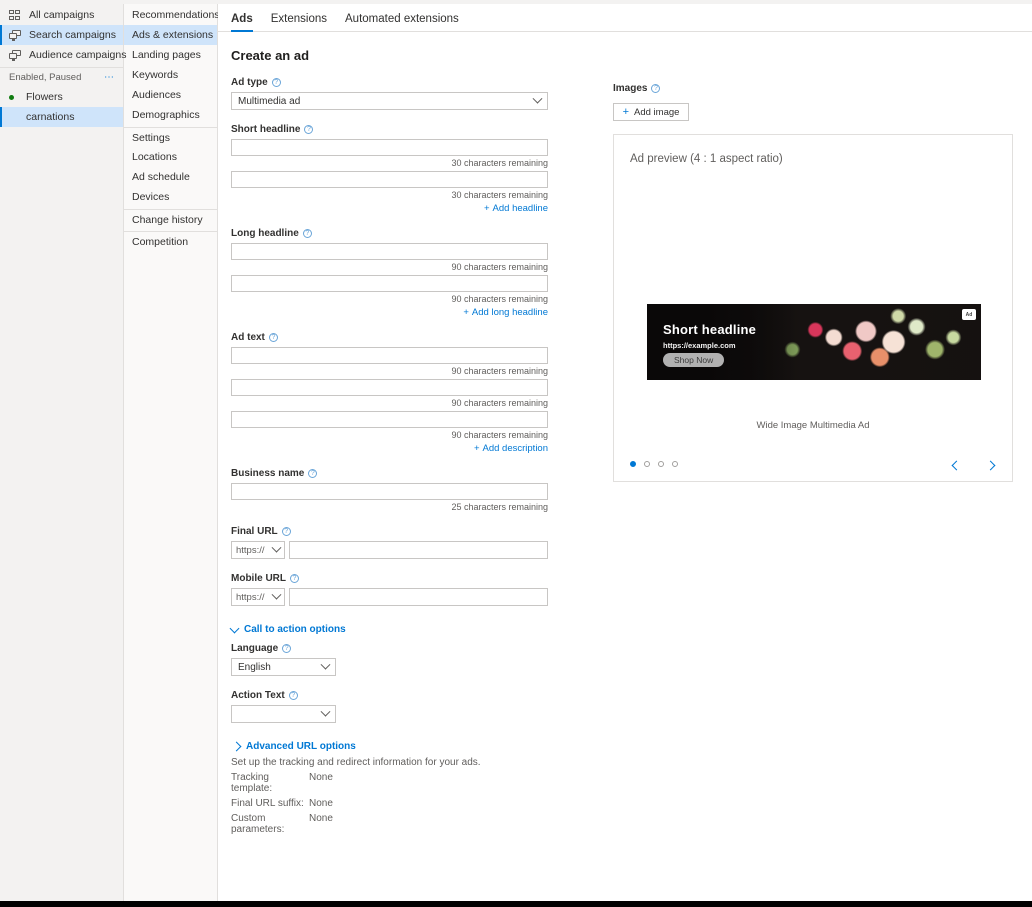 This screenshot has height=907, width=1032. Describe the element at coordinates (254, 531) in the screenshot. I see `label-text: Final URL` at that location.